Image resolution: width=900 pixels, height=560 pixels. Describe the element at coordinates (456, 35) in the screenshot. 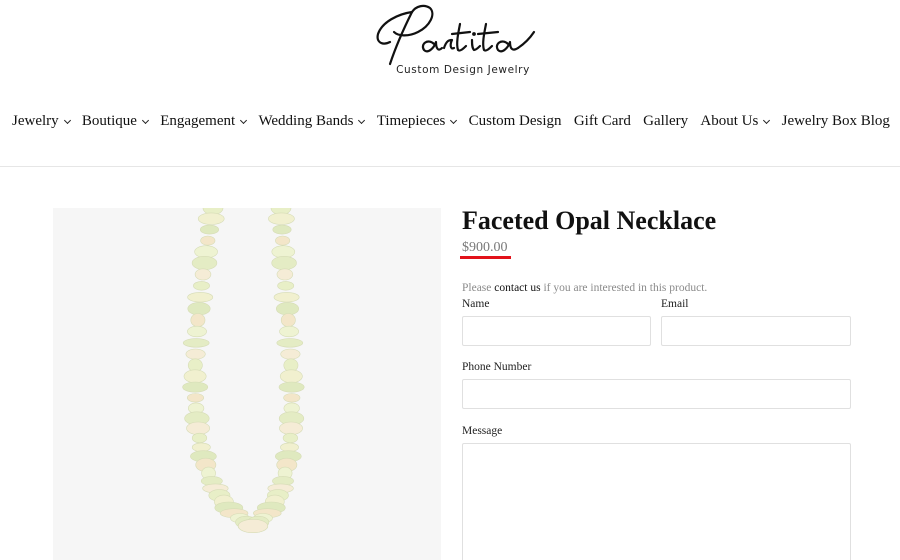

I see `partita-script-logo` at that location.